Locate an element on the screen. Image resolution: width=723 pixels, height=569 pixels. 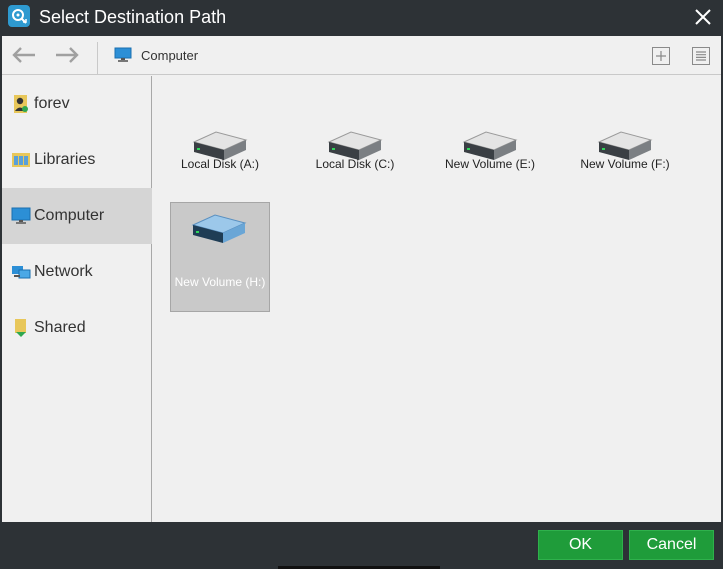
hard-drive-icon is located at coordinates (219, 228).